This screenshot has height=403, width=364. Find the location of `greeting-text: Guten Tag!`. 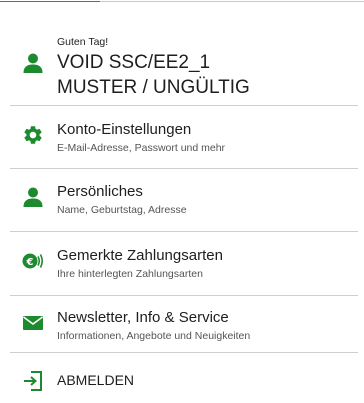

greeting-text: Guten Tag! is located at coordinates (83, 42).